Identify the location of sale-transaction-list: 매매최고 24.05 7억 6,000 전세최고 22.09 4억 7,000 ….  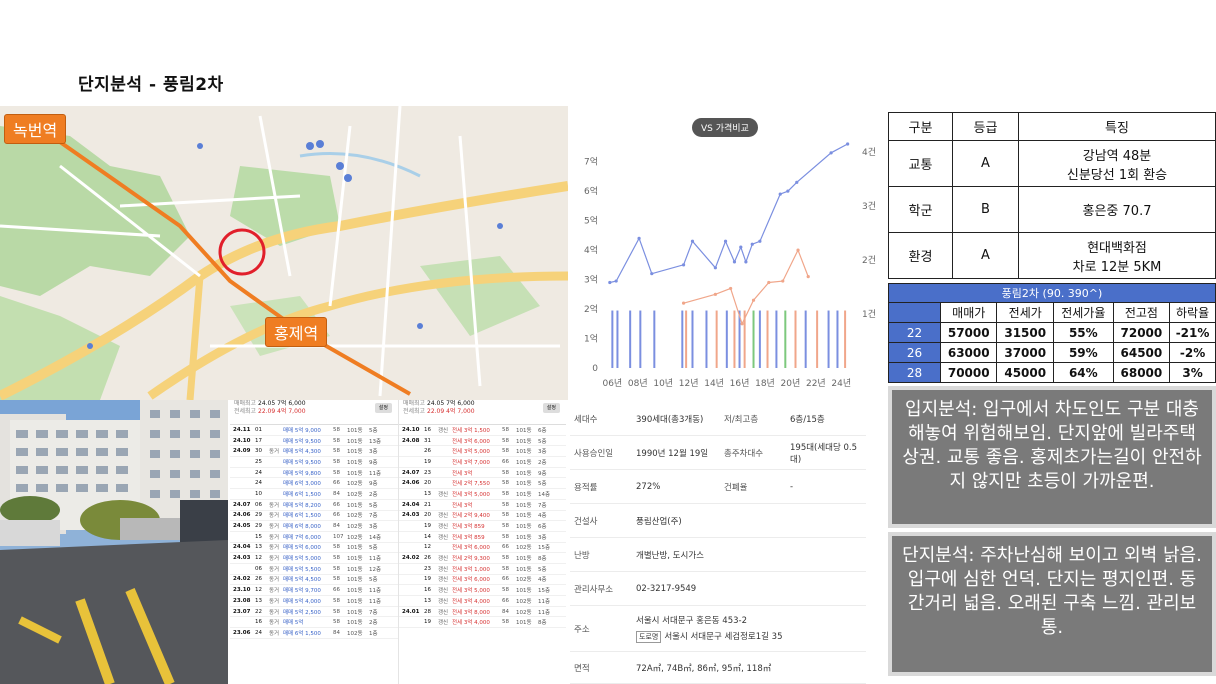
(314, 542).